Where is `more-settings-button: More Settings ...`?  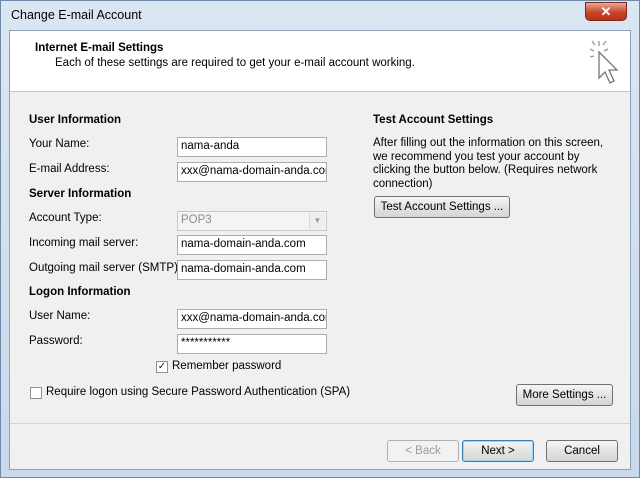
more-settings-button: More Settings ... is located at coordinates (564, 395).